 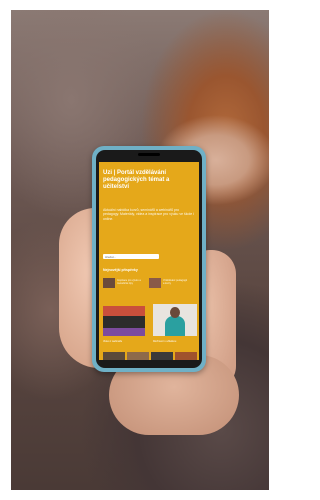 I want to click on photo-caption: Rozhovor s učitelkou, so click(x=165, y=341).